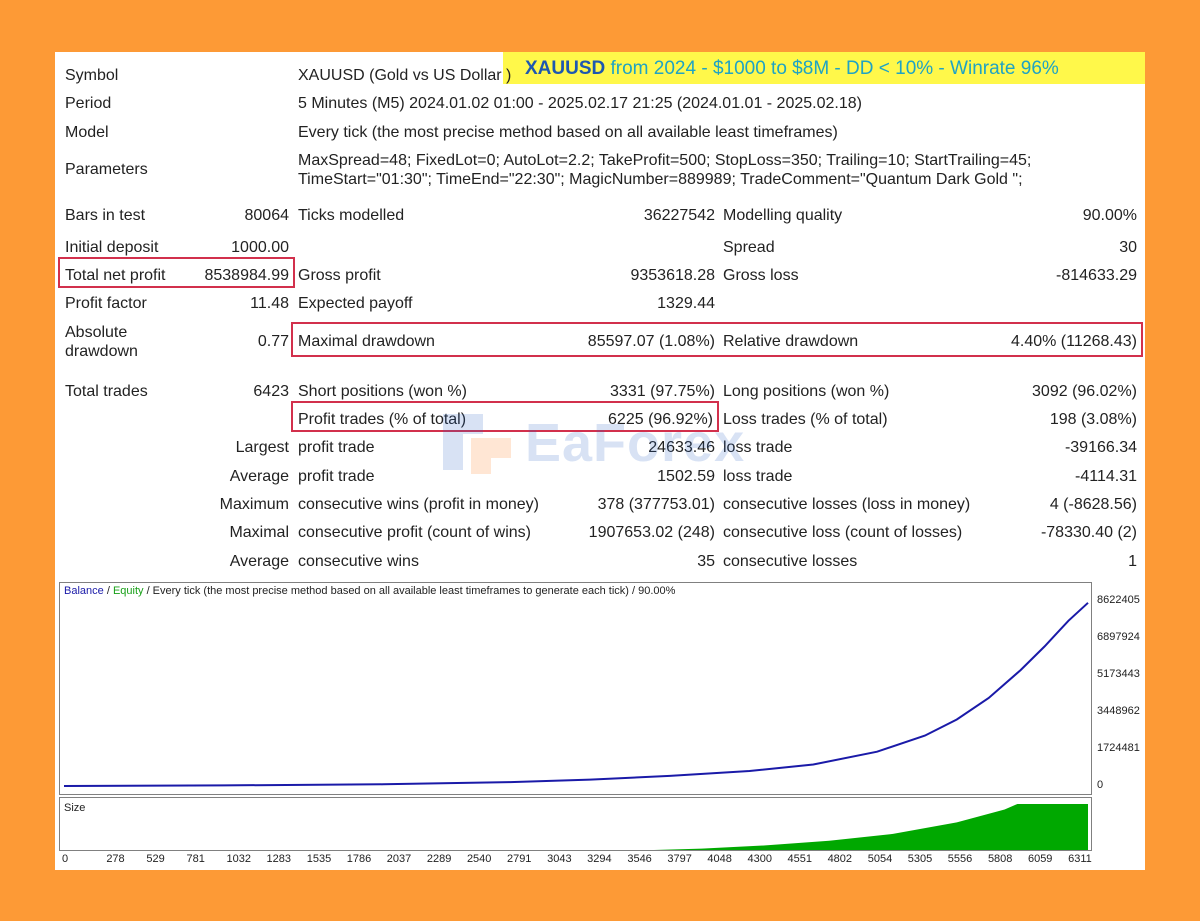 The height and width of the screenshot is (921, 1200). Describe the element at coordinates (246, 275) in the screenshot. I see `net-profit-value: 8538984.99` at that location.